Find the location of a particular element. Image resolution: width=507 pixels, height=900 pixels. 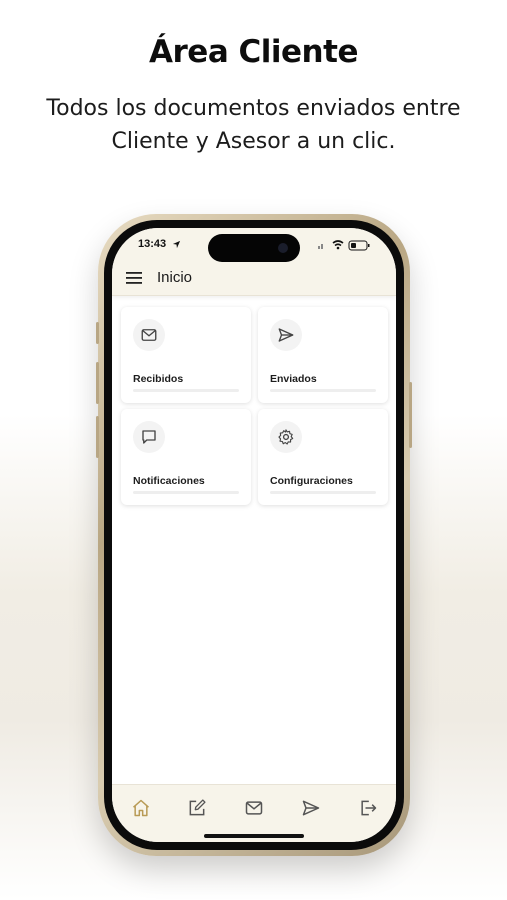

battery-icon is located at coordinates (359, 245).